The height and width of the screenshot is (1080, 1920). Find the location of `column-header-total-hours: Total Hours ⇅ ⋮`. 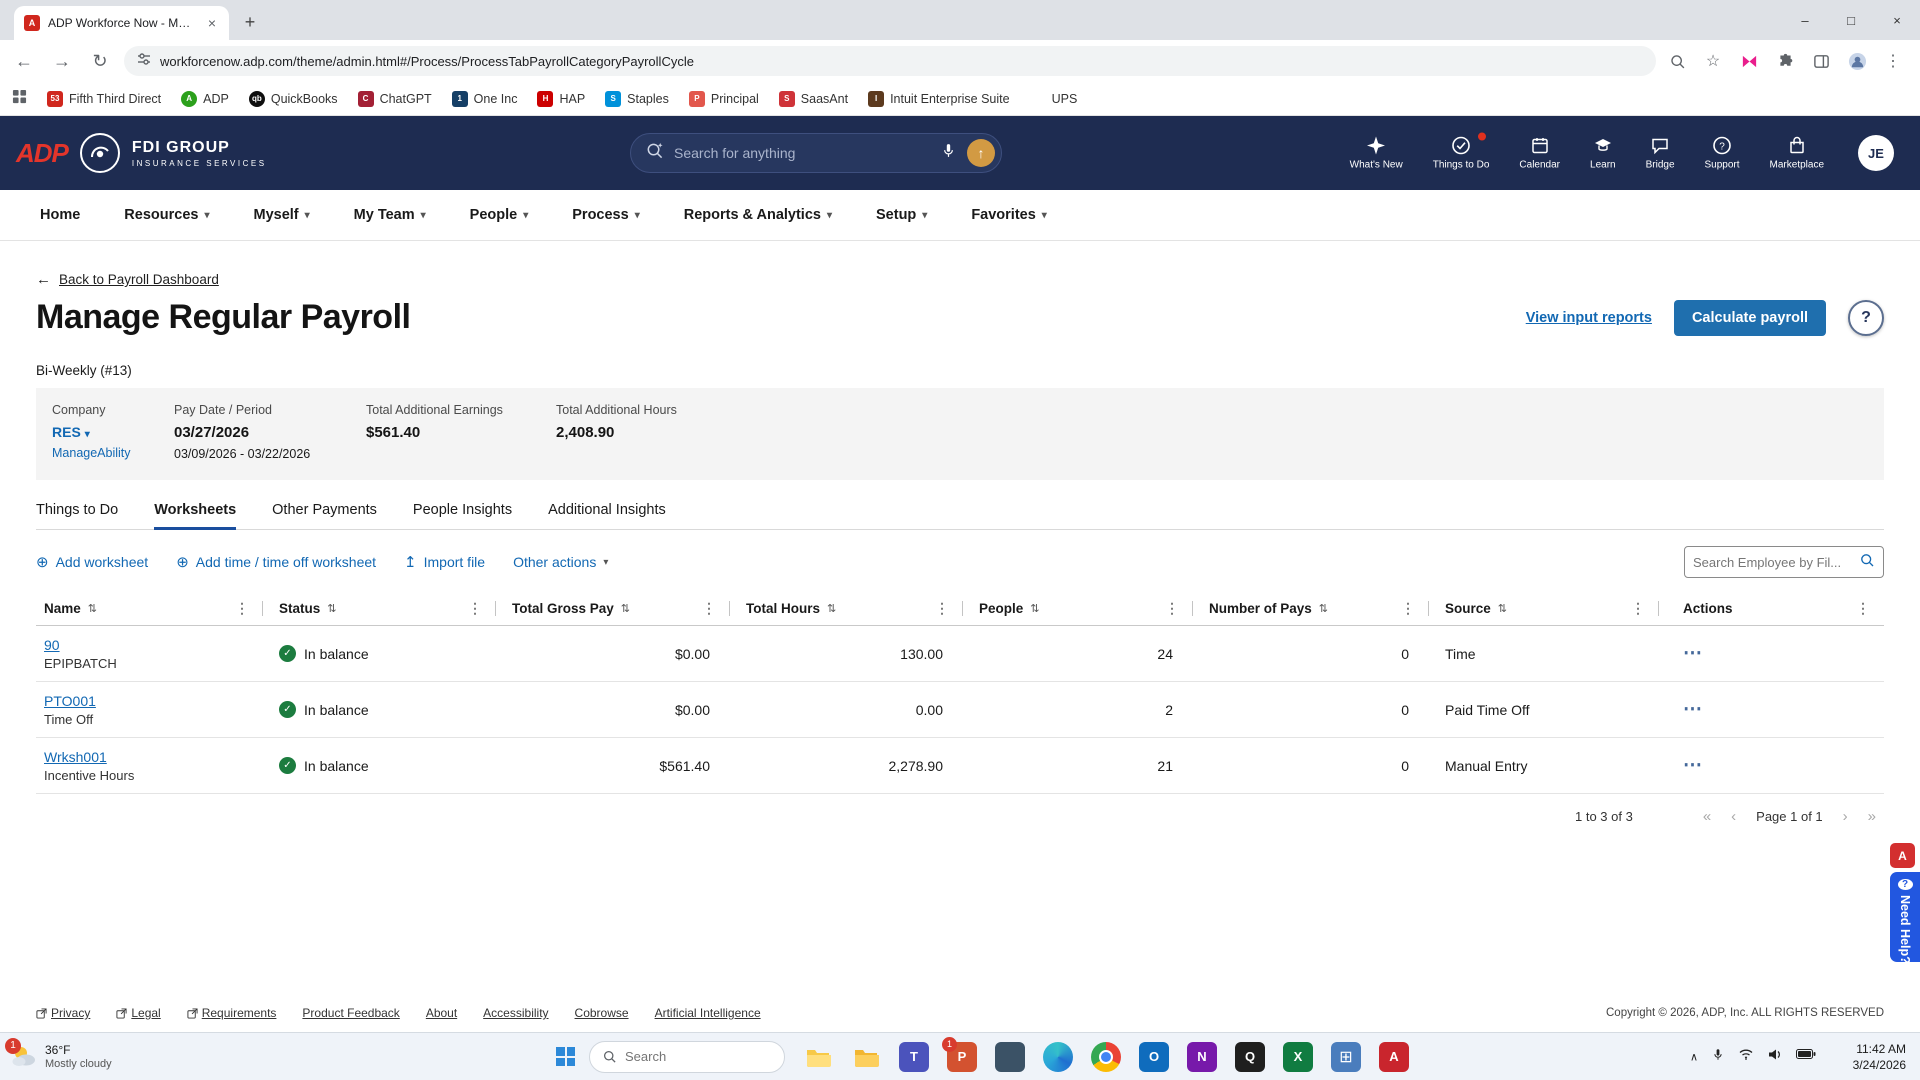

column-header-total-hours: Total Hours ⇅ ⋮ is located at coordinates (846, 608).